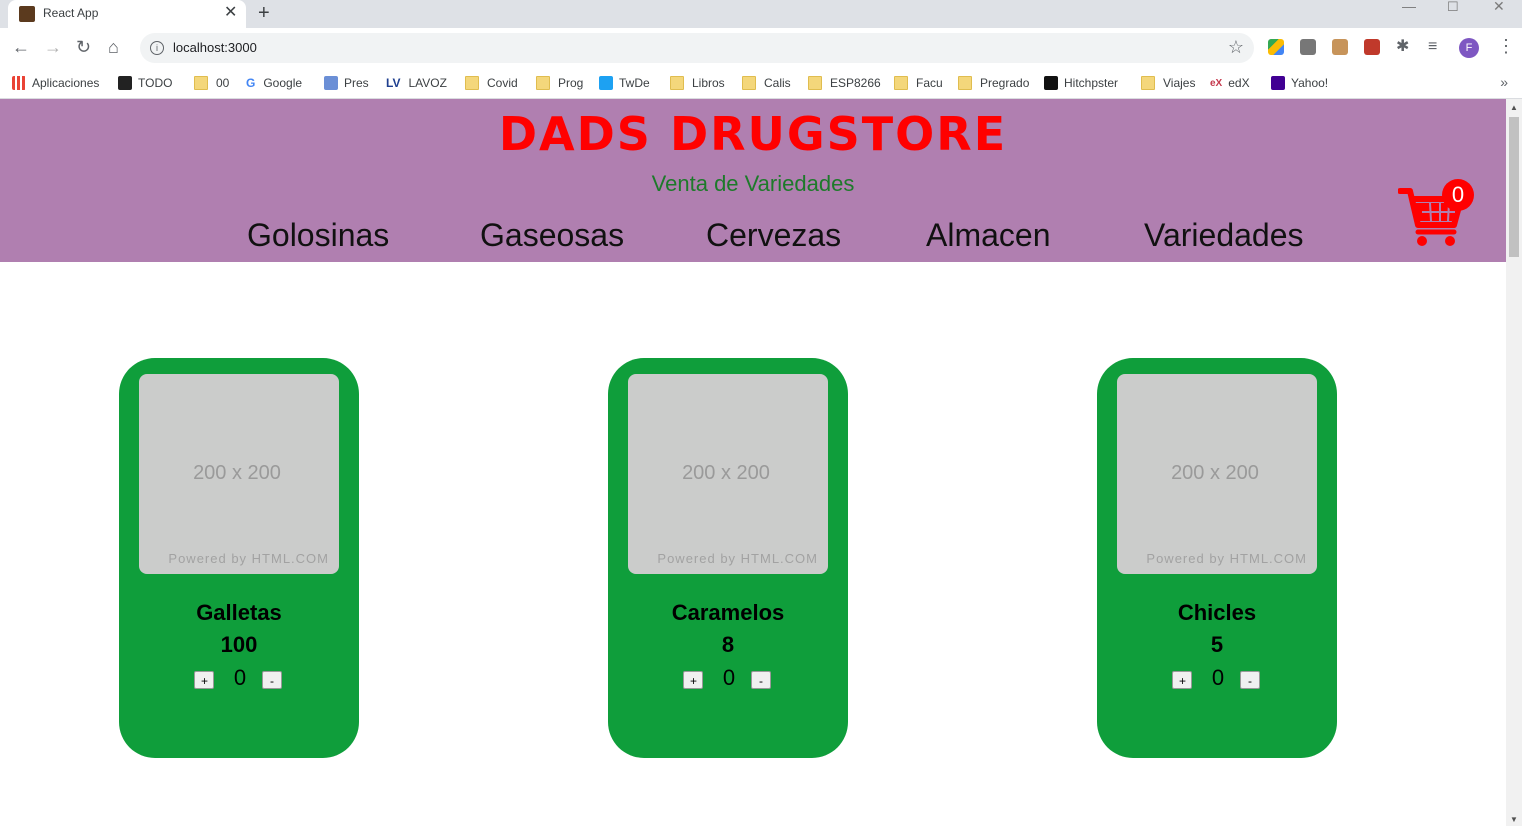 The width and height of the screenshot is (1522, 826). What do you see at coordinates (21, 47) in the screenshot?
I see `back-icon: ←` at bounding box center [21, 47].